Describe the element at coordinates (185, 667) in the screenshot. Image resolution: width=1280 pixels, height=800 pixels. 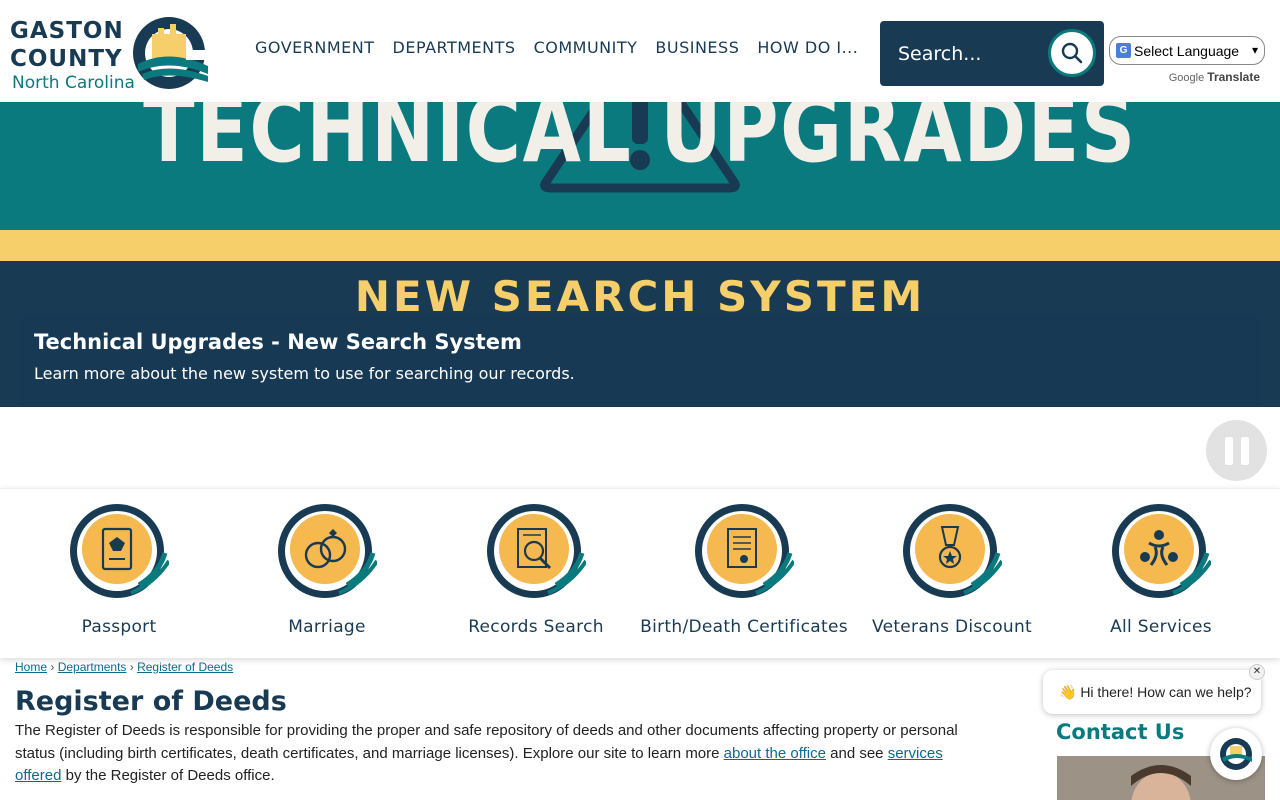
I see `breadcrumb-register-of-deeds: Register of Deeds` at that location.